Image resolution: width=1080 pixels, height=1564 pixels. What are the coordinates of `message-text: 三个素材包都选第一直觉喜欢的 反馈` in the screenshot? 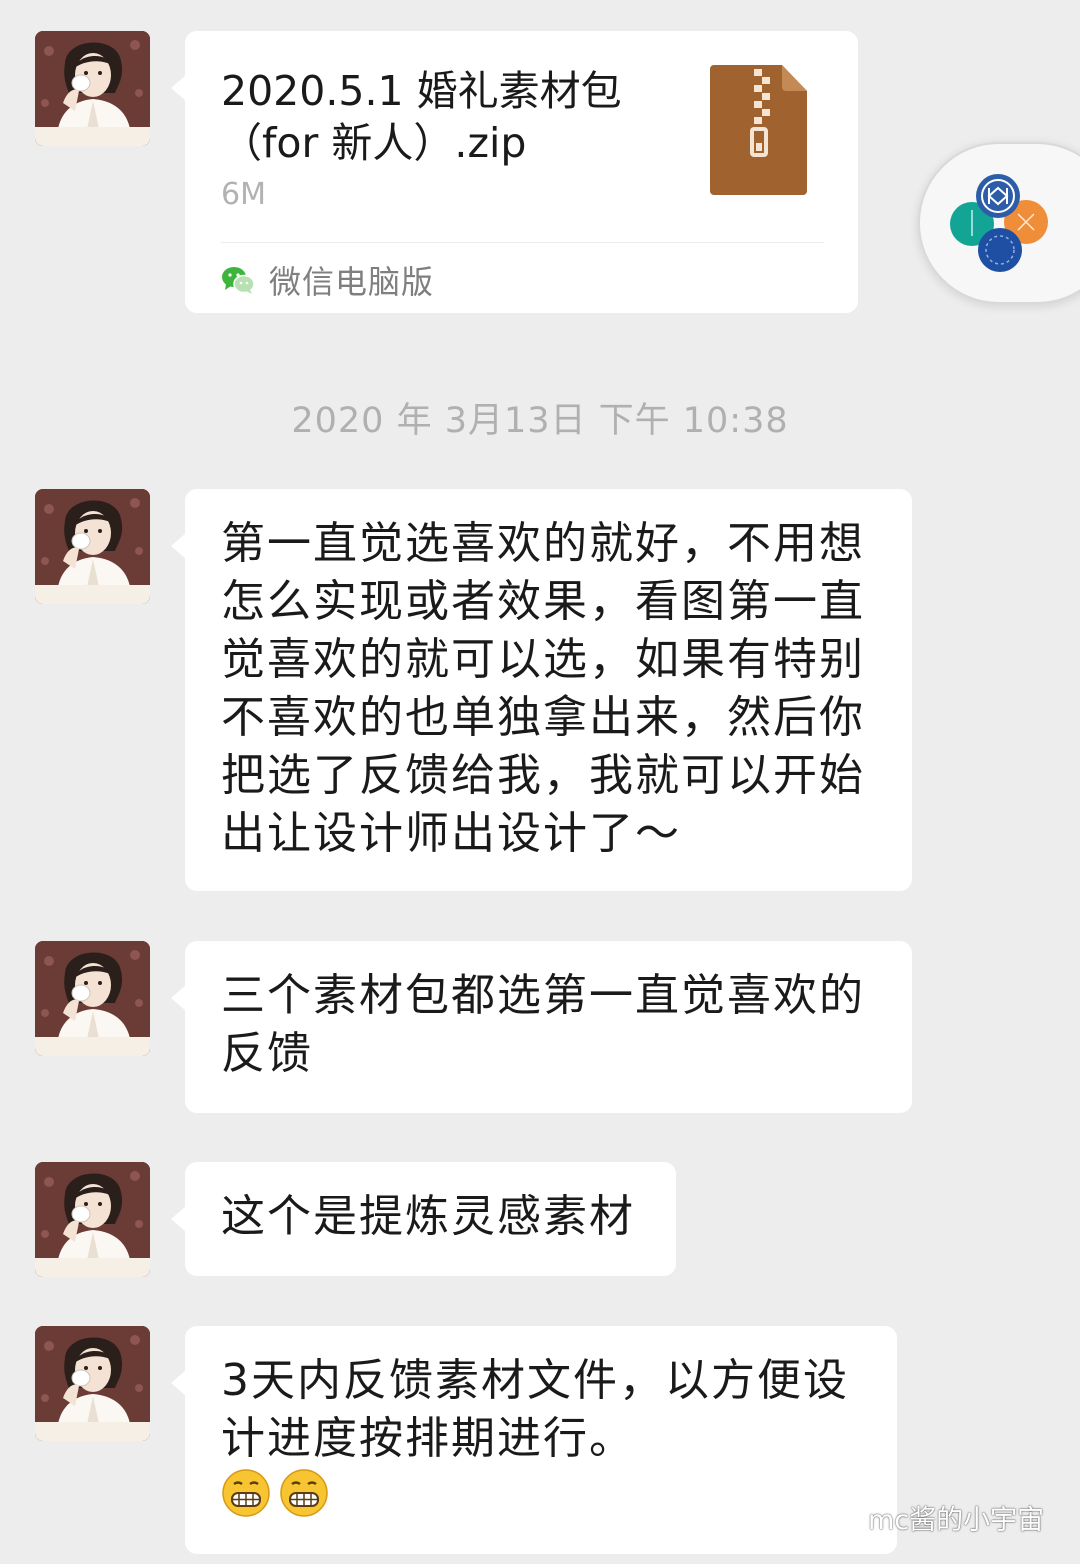 It's located at (543, 1024).